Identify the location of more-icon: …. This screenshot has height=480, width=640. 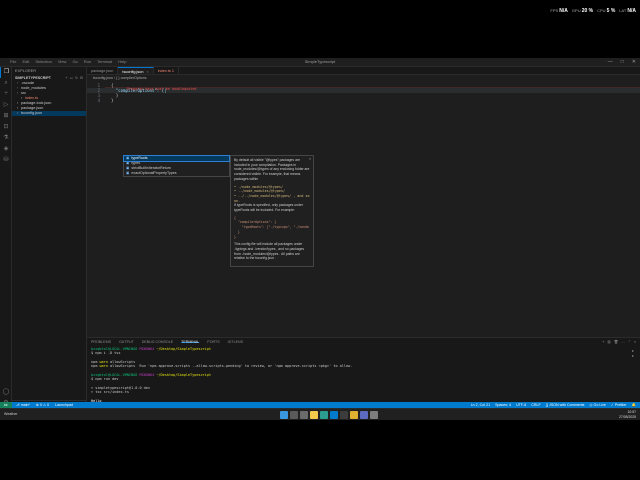
(623, 342).